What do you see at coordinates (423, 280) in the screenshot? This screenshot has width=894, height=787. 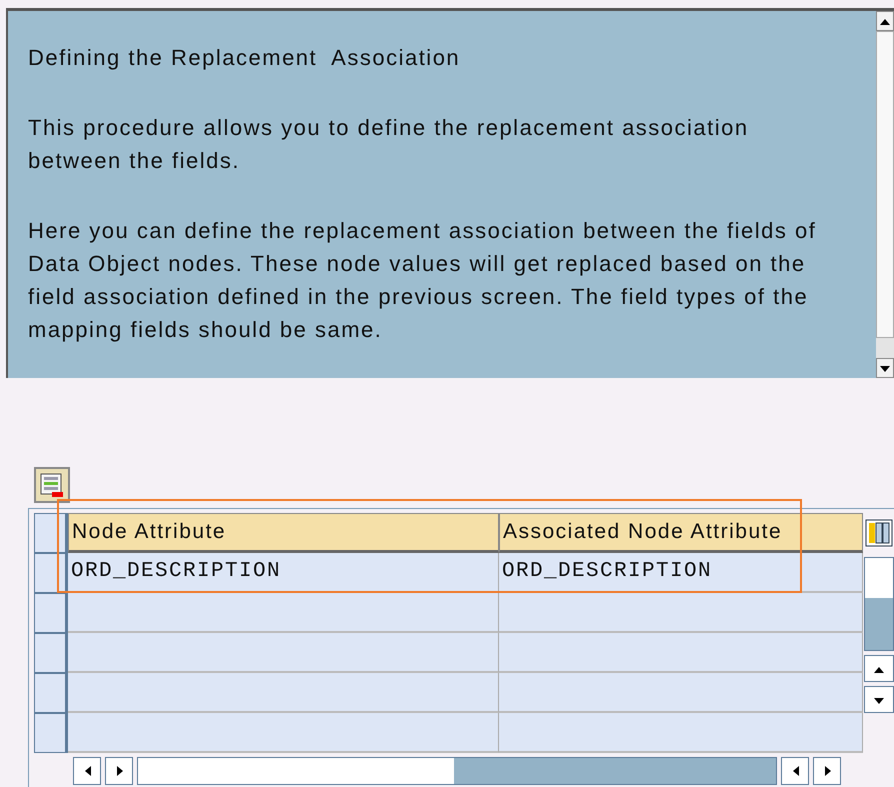 I see `paragraph: Here you can define the replacement association between the fields of Data Object nodes. These node values will get replaced based on the field association defined in the previous screen. The field types of the mapping fields should be same.` at bounding box center [423, 280].